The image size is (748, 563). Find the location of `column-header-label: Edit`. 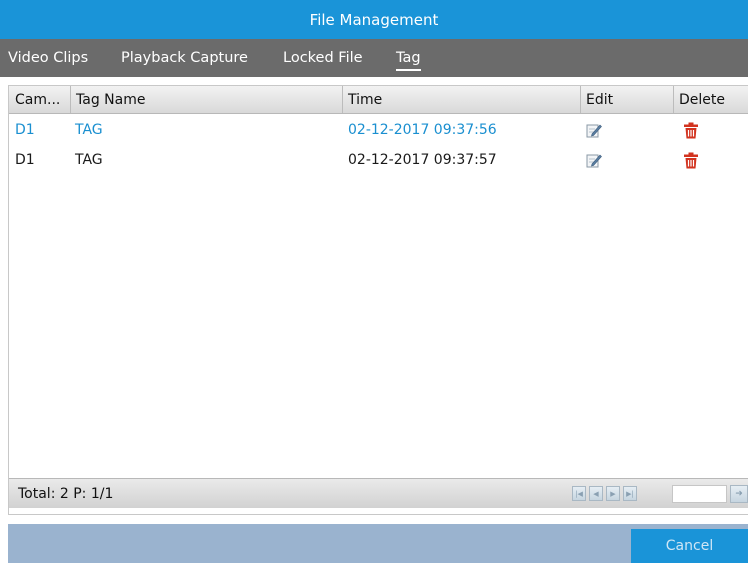

column-header-label: Edit is located at coordinates (600, 99).